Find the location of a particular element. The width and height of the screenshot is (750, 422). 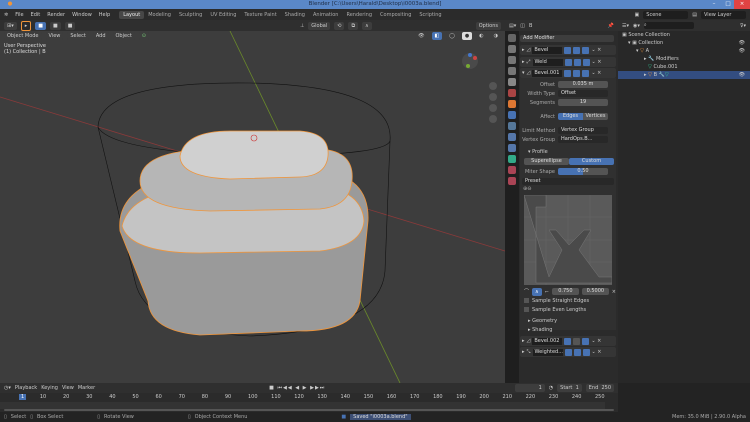

tool-tab-icon is located at coordinates (512, 38).